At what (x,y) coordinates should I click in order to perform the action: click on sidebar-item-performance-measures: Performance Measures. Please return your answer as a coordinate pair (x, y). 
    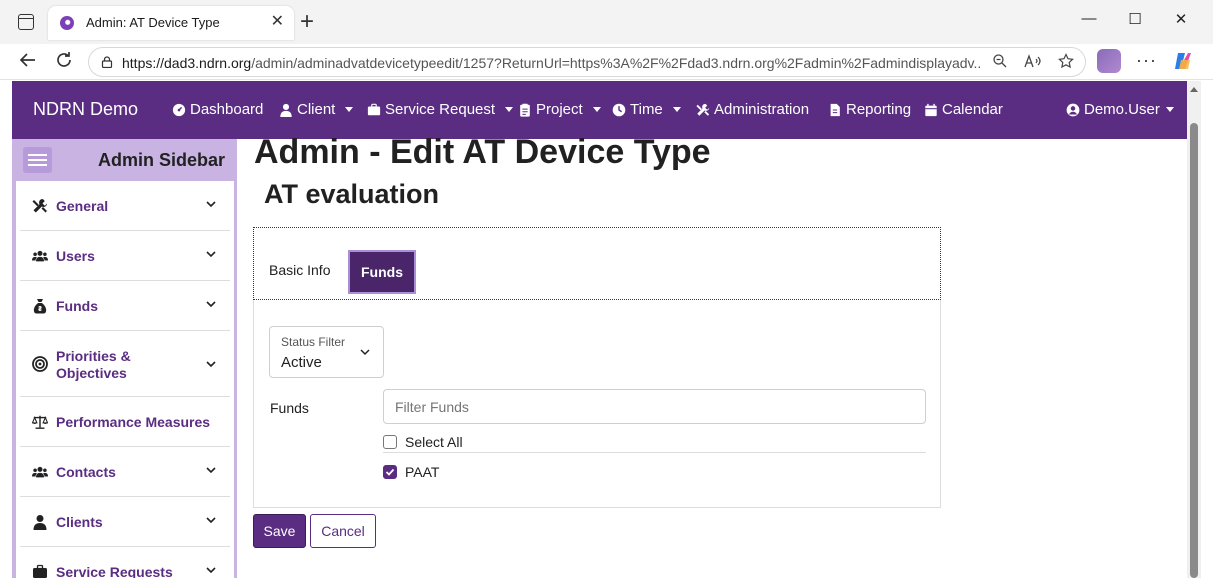
    Looking at the image, I should click on (125, 422).